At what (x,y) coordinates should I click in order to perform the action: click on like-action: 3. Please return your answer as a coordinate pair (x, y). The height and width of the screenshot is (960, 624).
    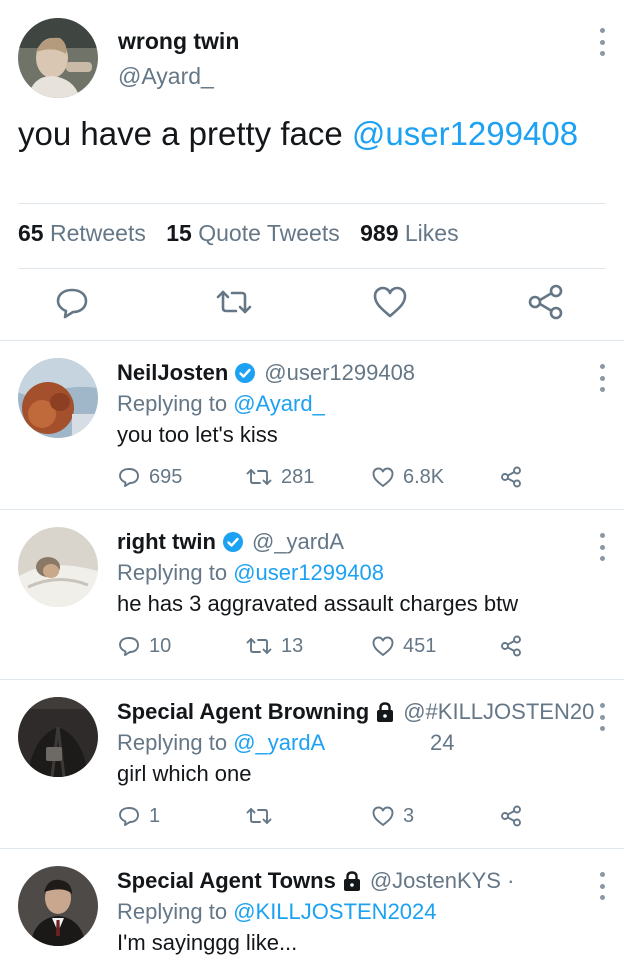
    Looking at the image, I should click on (392, 816).